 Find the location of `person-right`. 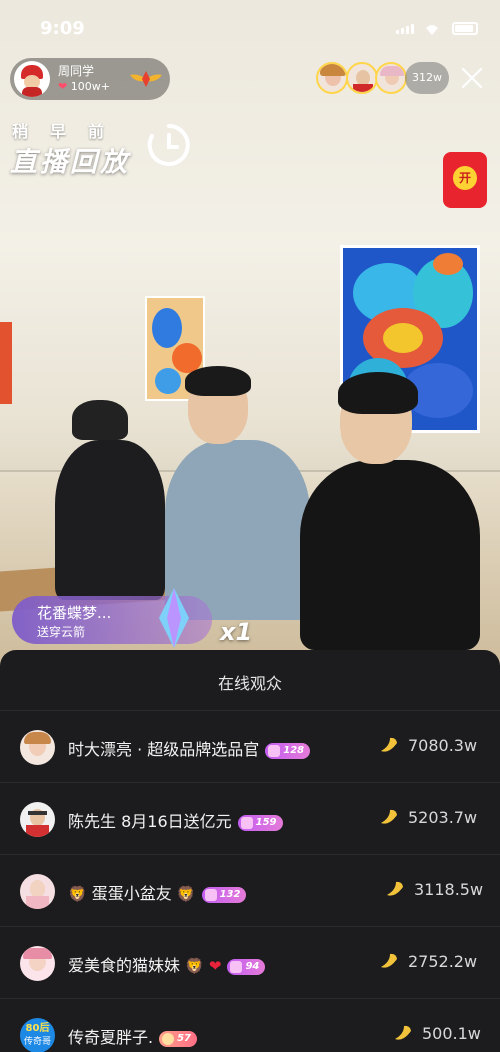

person-right is located at coordinates (390, 555).